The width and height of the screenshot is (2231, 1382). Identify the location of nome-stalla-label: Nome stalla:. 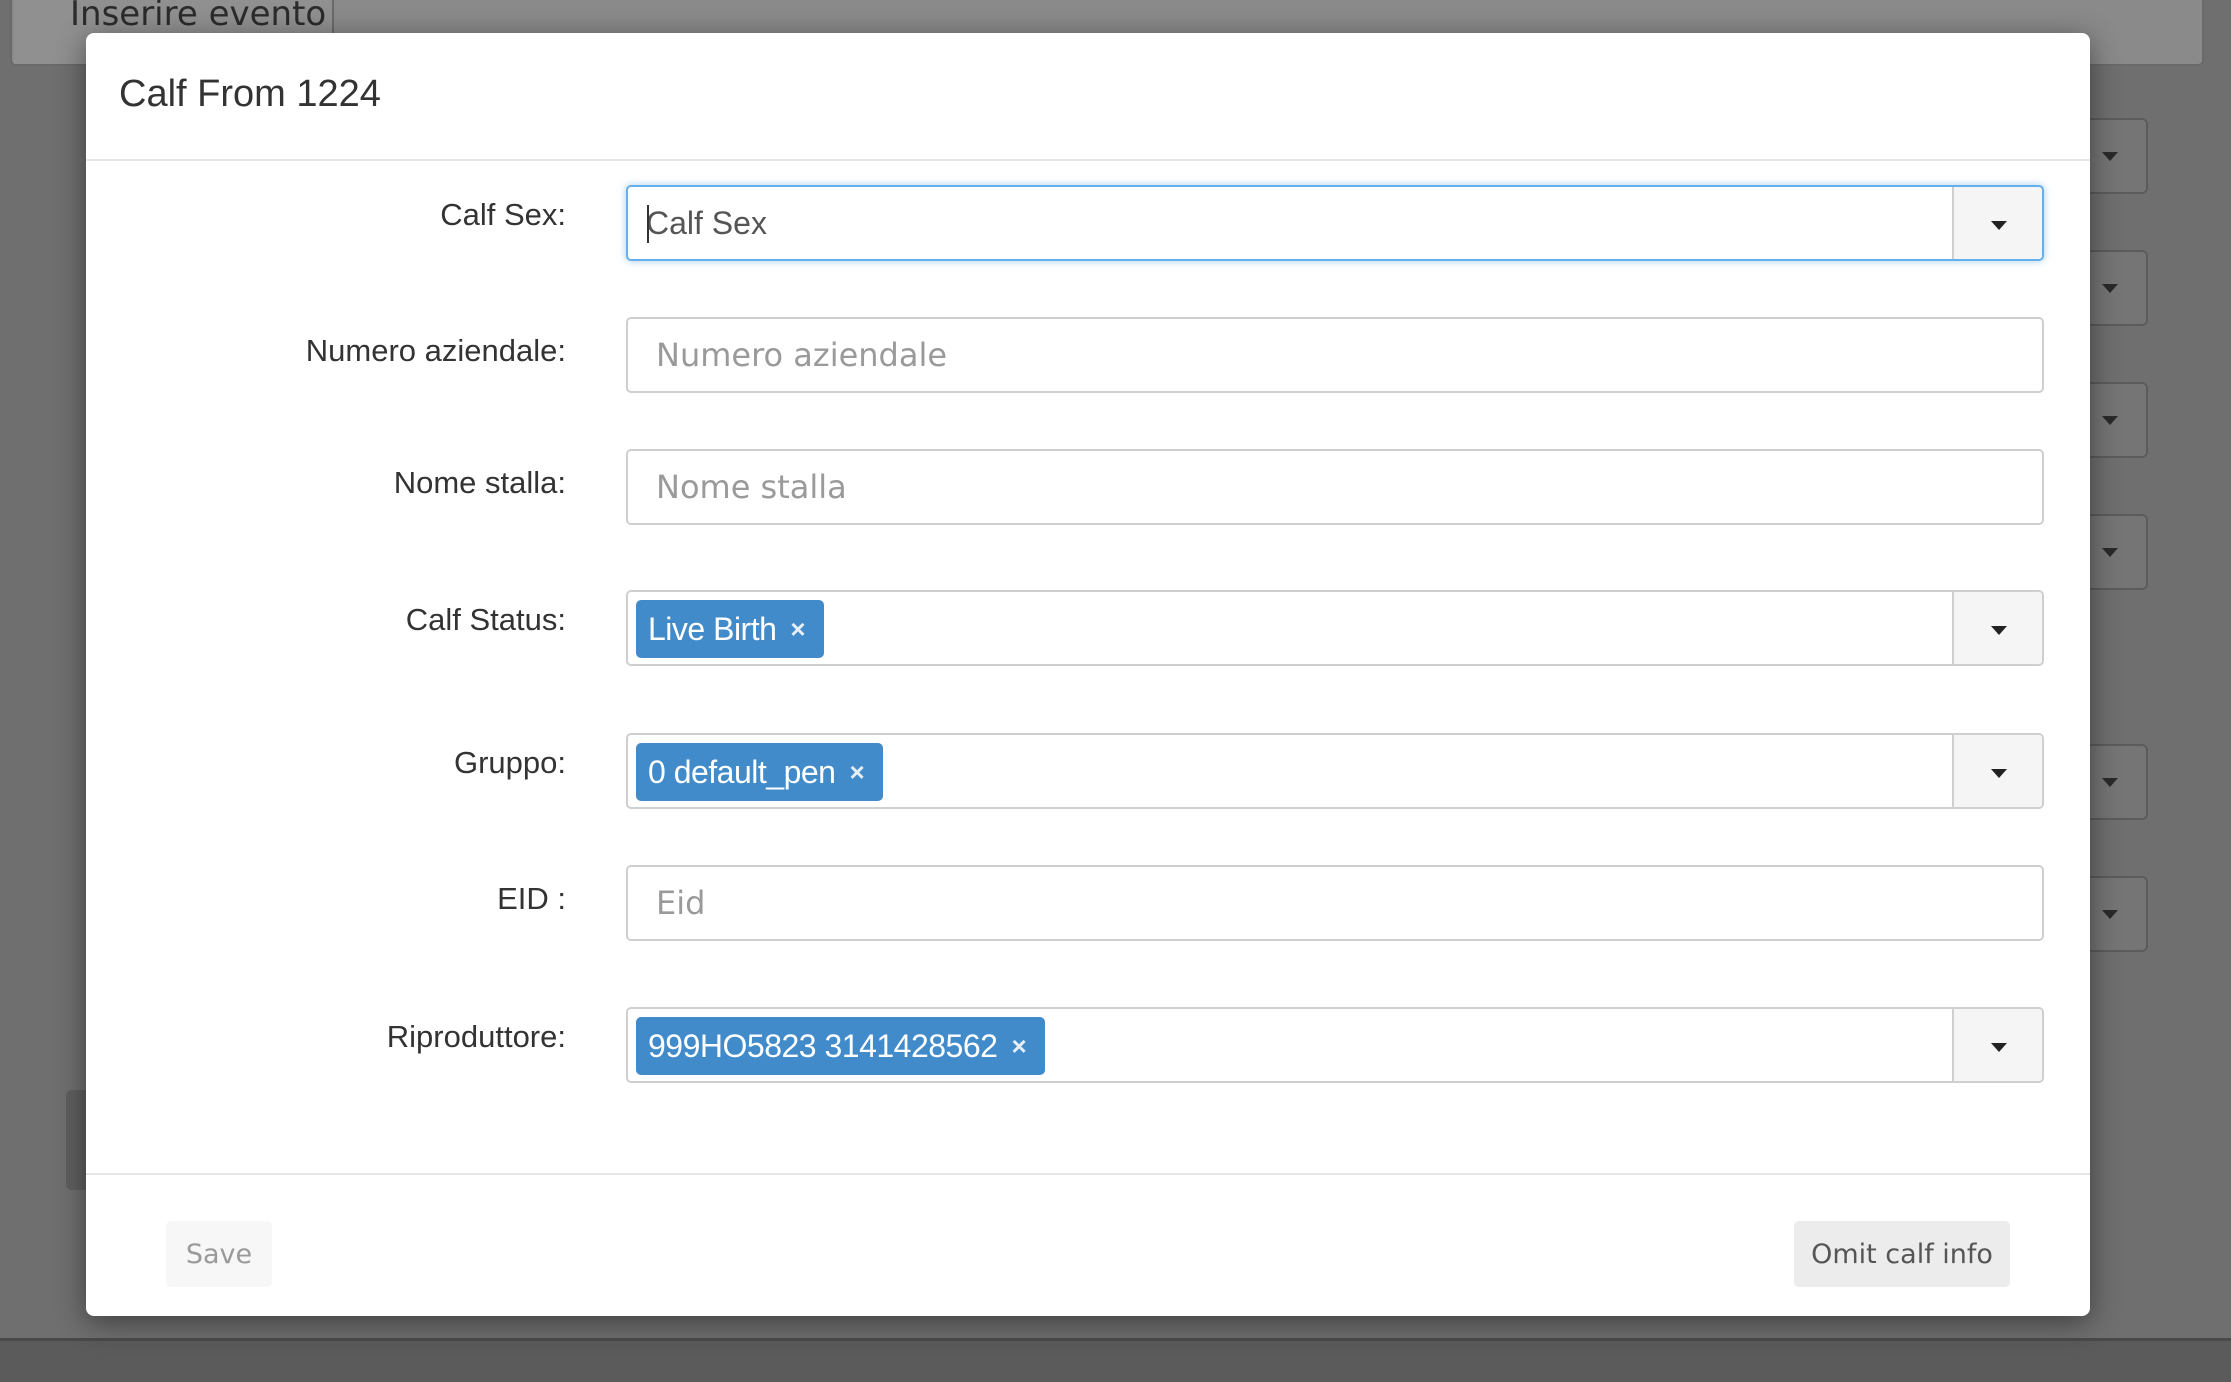
(479, 482).